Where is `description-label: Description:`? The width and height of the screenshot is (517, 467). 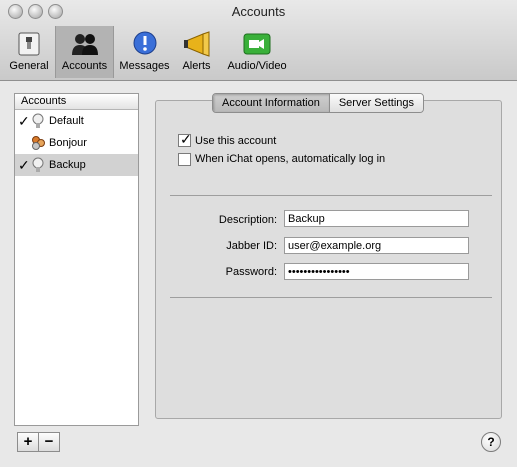
description-label: Description: is located at coordinates (247, 220).